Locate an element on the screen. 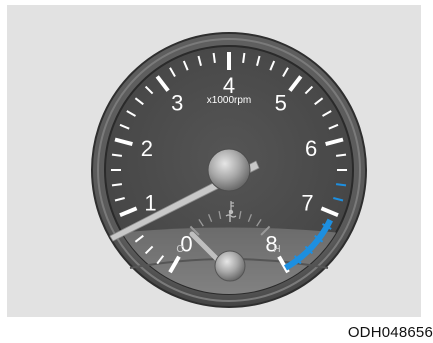 The image size is (433, 343). hot-label: H is located at coordinates (276, 249).